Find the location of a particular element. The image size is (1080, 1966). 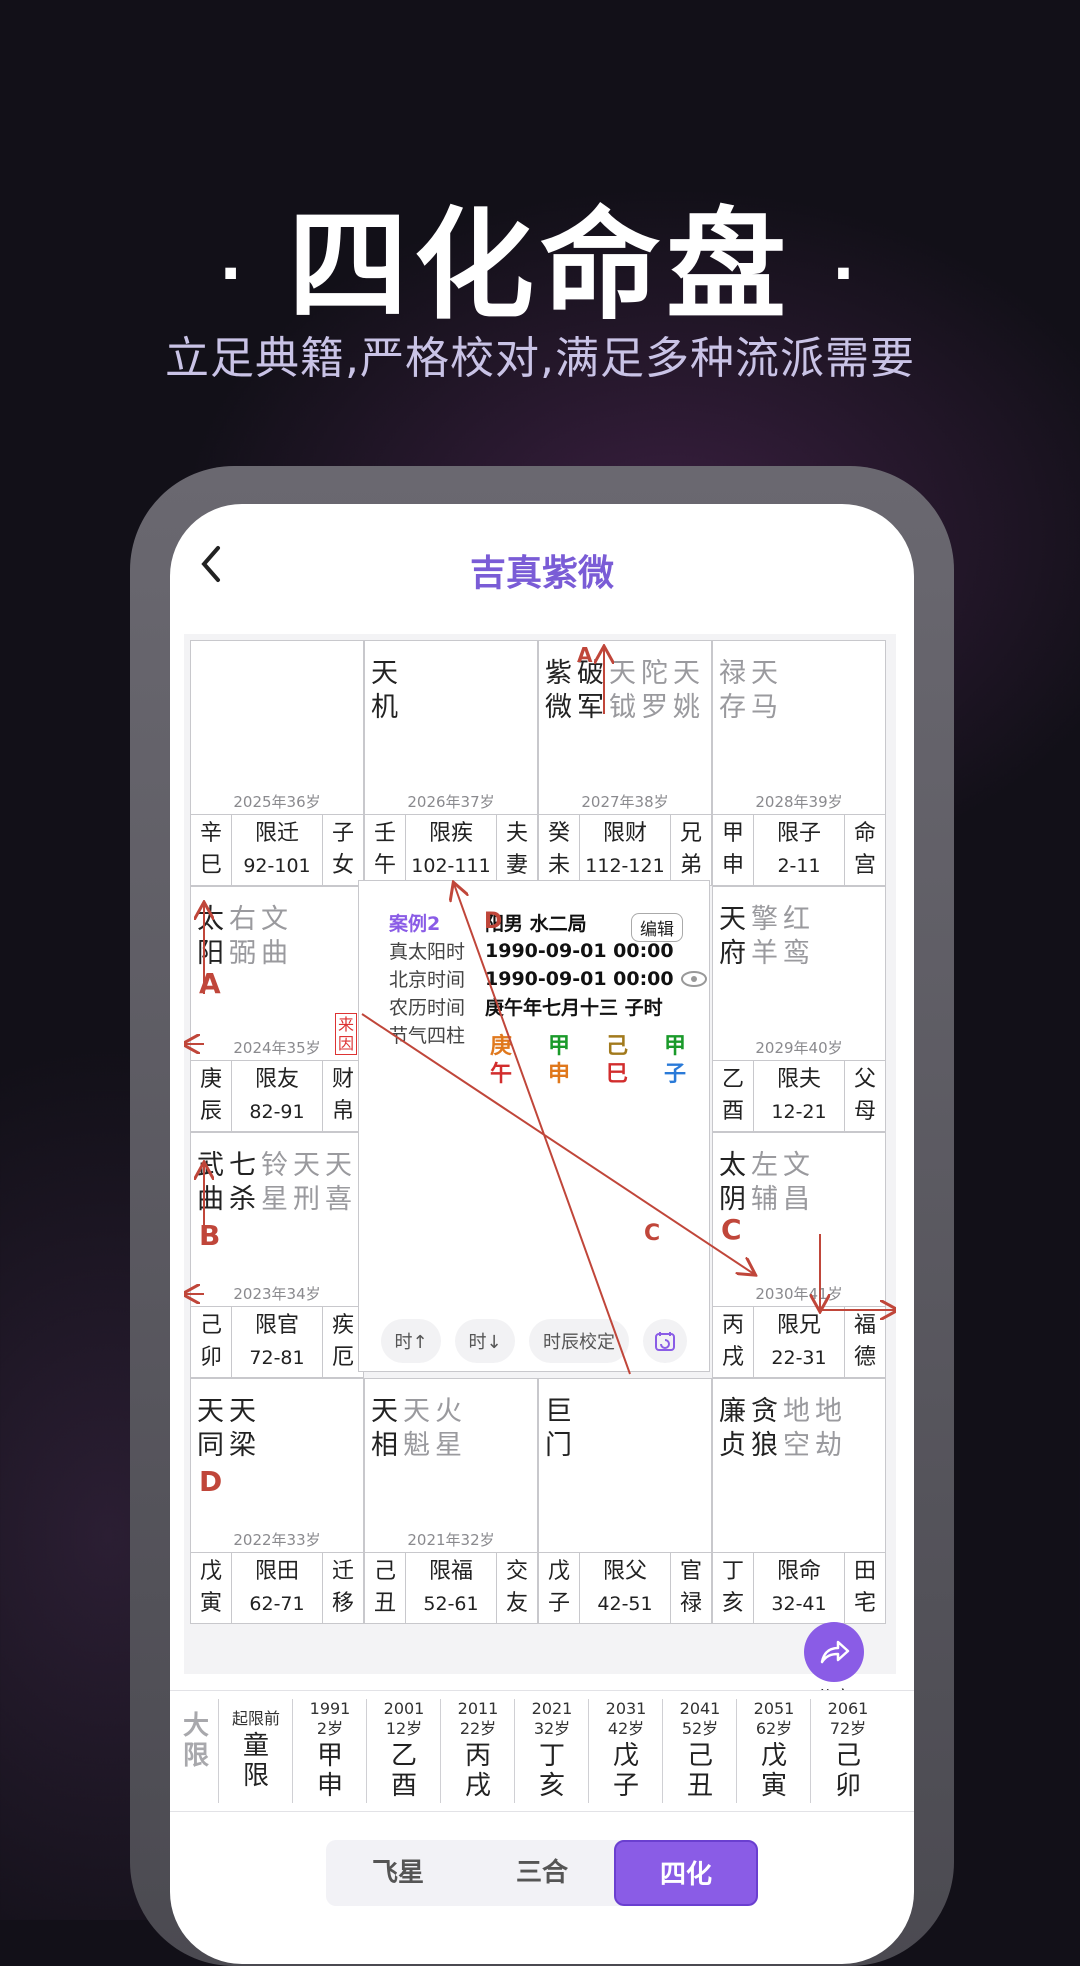

palace-stars: 廉贞贪狼地空地劫 is located at coordinates (800, 1429).